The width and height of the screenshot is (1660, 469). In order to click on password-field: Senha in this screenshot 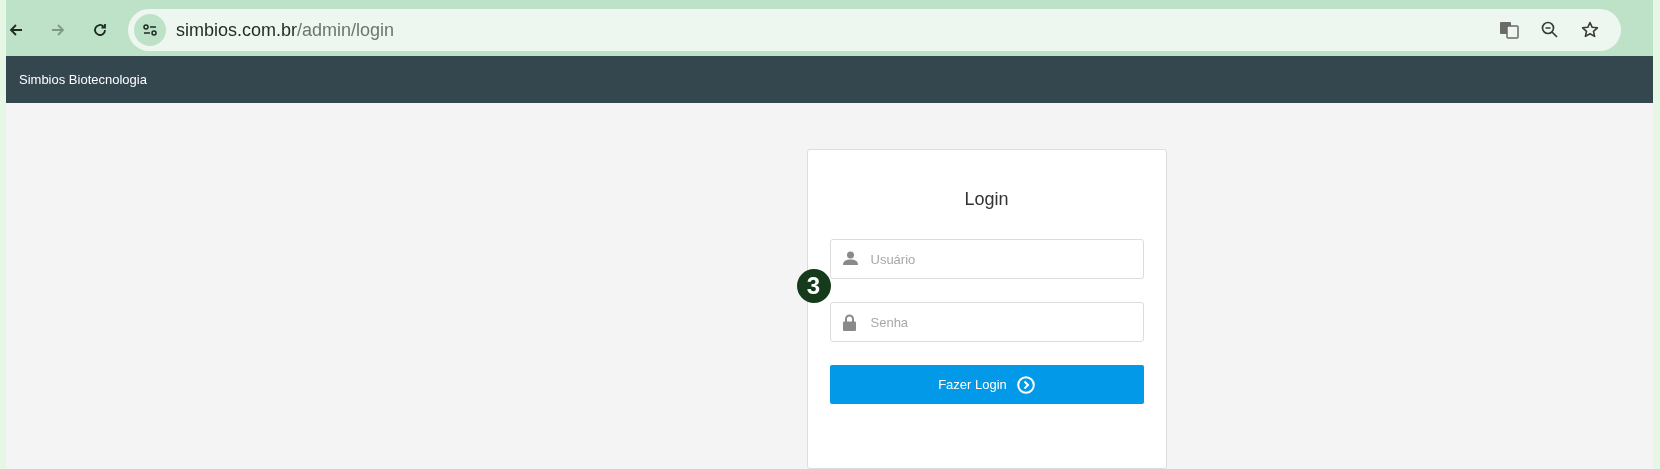, I will do `click(986, 322)`.